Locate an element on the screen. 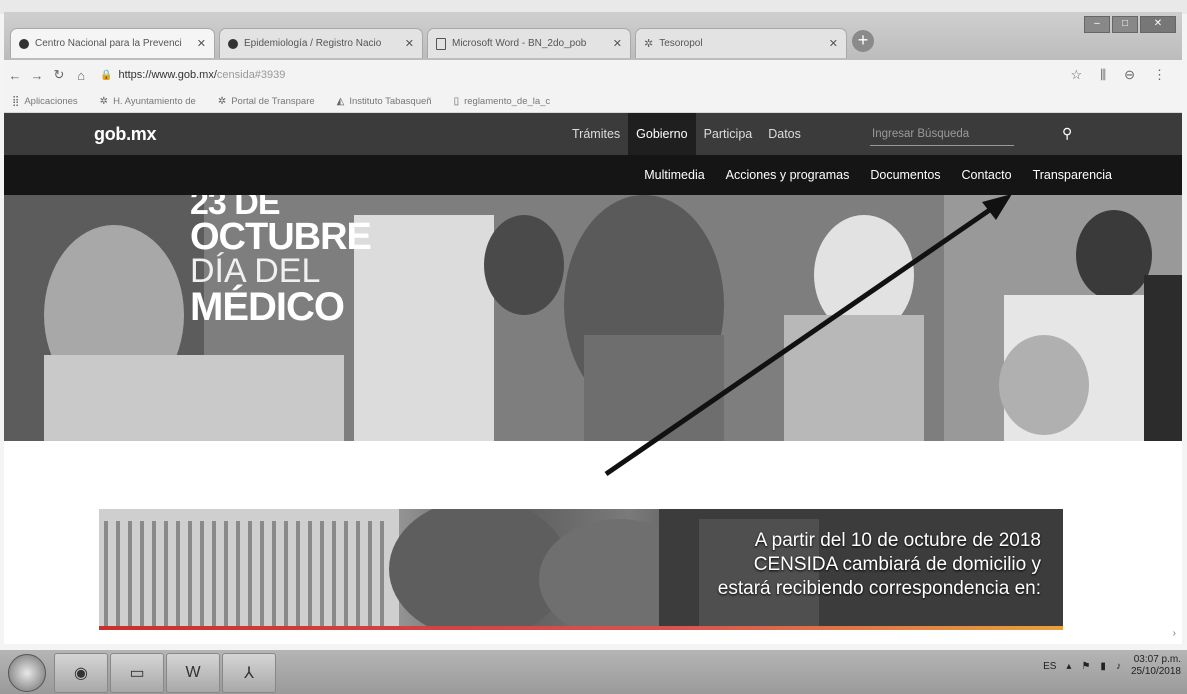 The height and width of the screenshot is (694, 1187). subnav-acciones-y-programas: Acciones y programas is located at coordinates (788, 175).